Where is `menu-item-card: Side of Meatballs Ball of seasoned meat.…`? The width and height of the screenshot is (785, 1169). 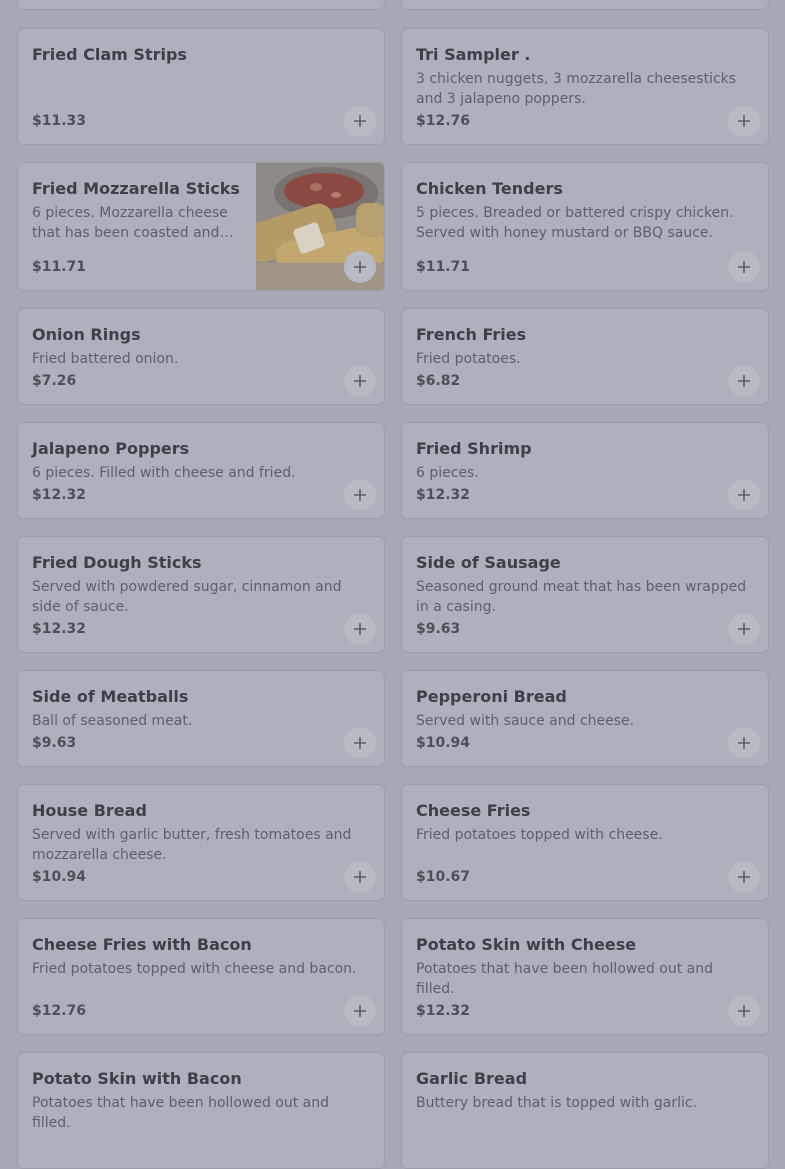 menu-item-card: Side of Meatballs Ball of seasoned meat.… is located at coordinates (201, 718).